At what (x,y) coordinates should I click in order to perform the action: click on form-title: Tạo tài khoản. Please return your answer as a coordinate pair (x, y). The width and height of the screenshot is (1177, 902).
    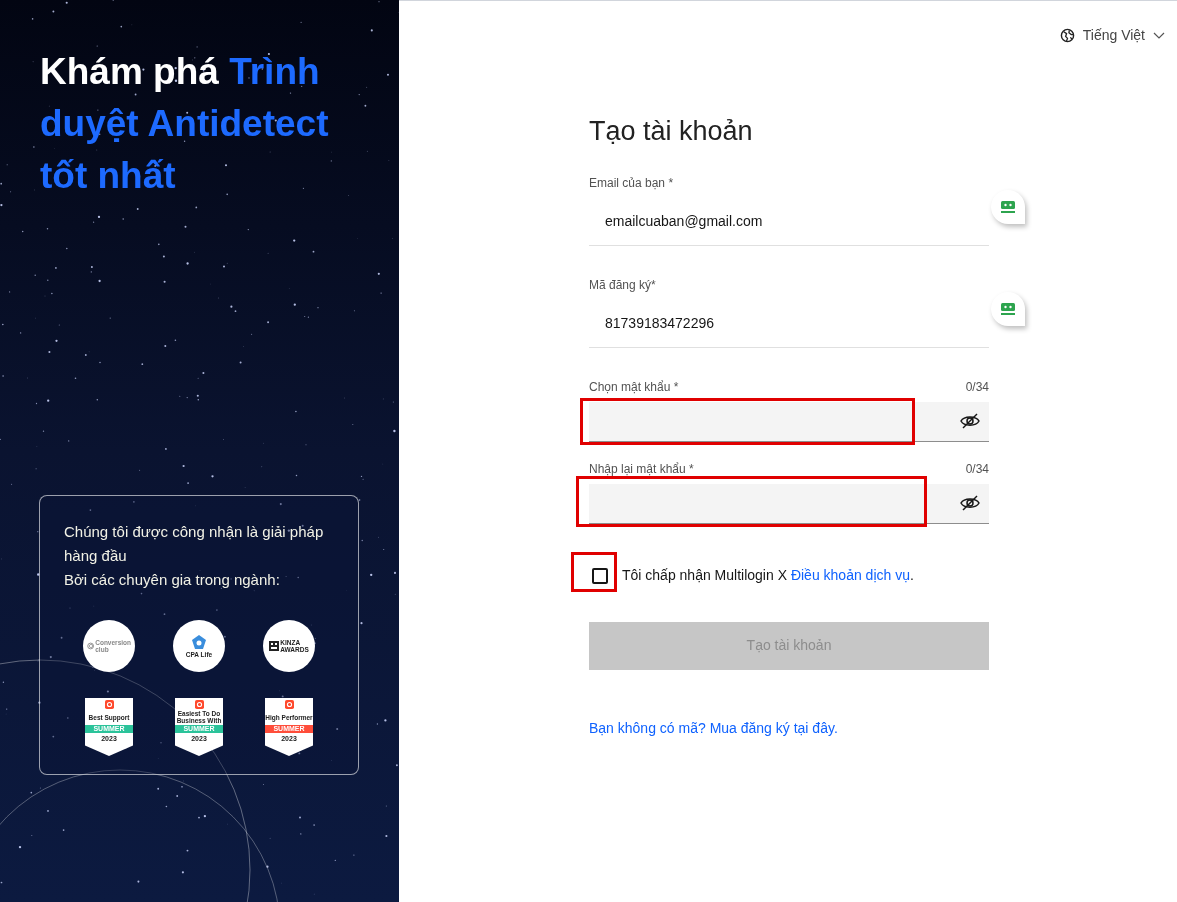
    Looking at the image, I should click on (671, 131).